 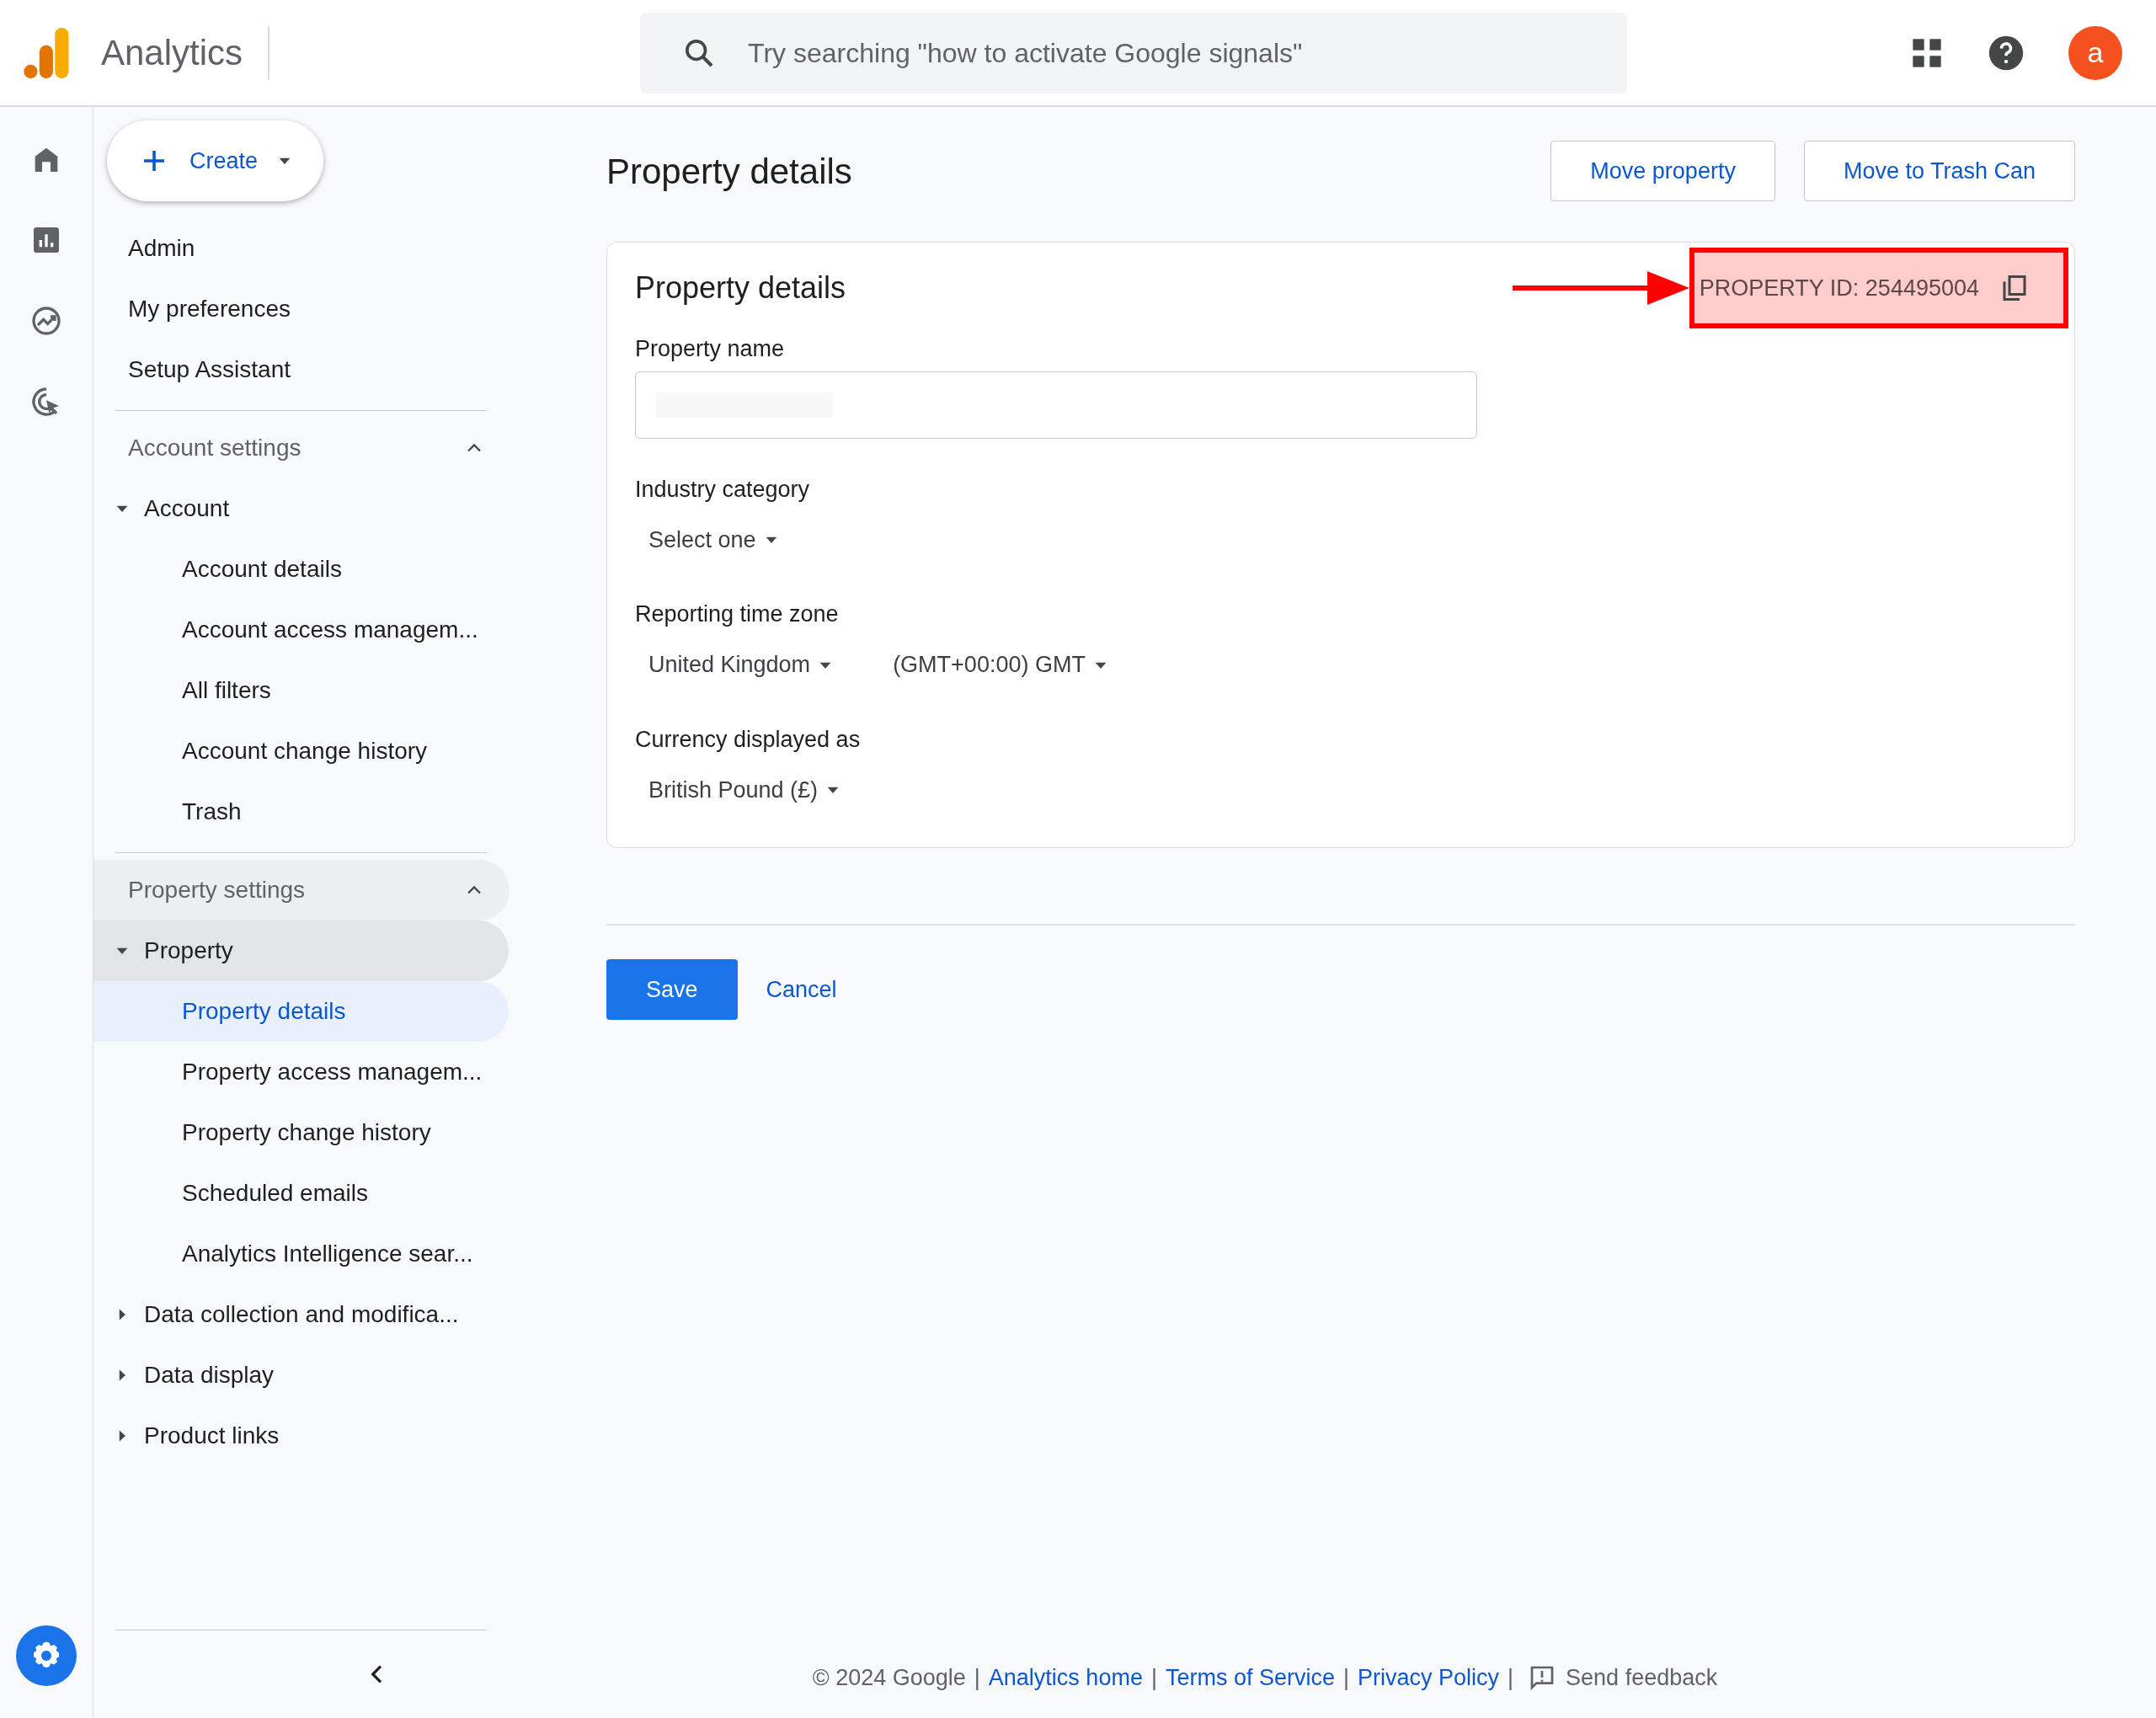 I want to click on search-bar: Try searching "how to activate Google signals", so click(x=1134, y=52).